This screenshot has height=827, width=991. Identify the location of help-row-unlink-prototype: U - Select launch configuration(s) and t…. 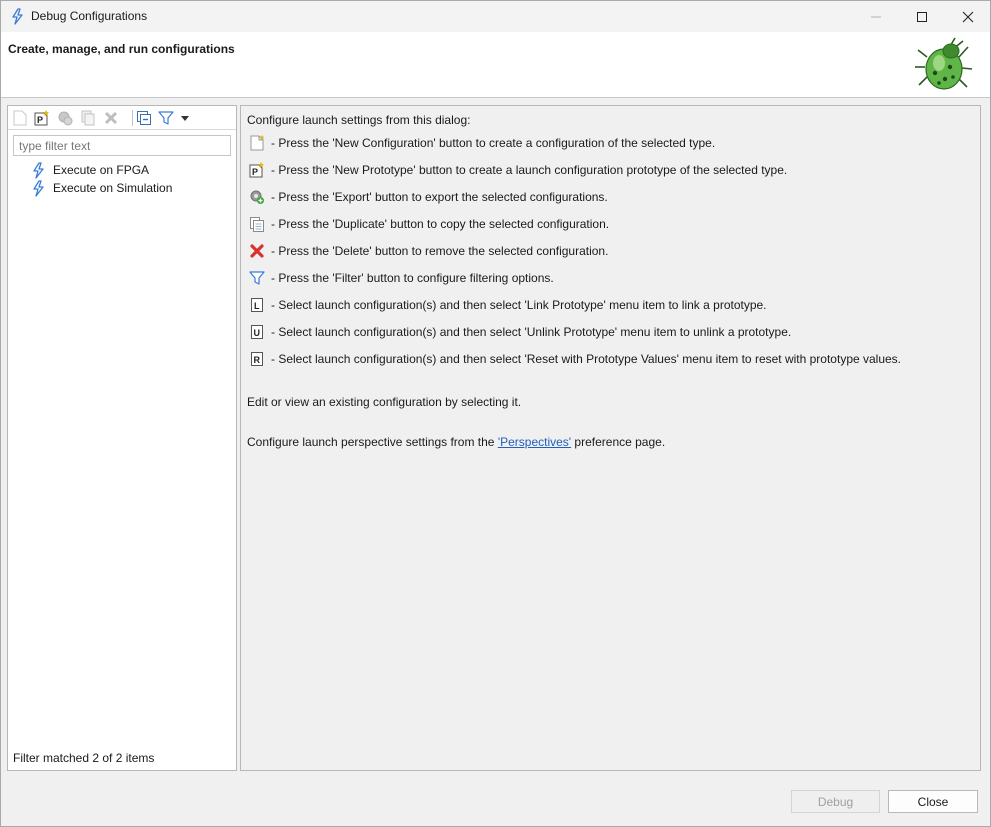
(520, 332).